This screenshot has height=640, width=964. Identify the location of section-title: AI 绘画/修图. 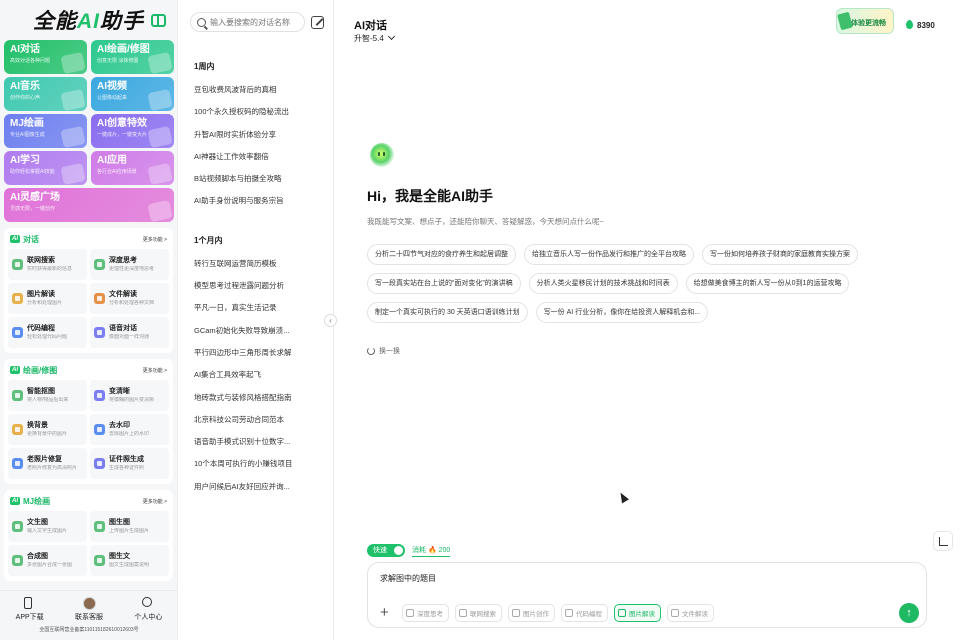
(33, 370).